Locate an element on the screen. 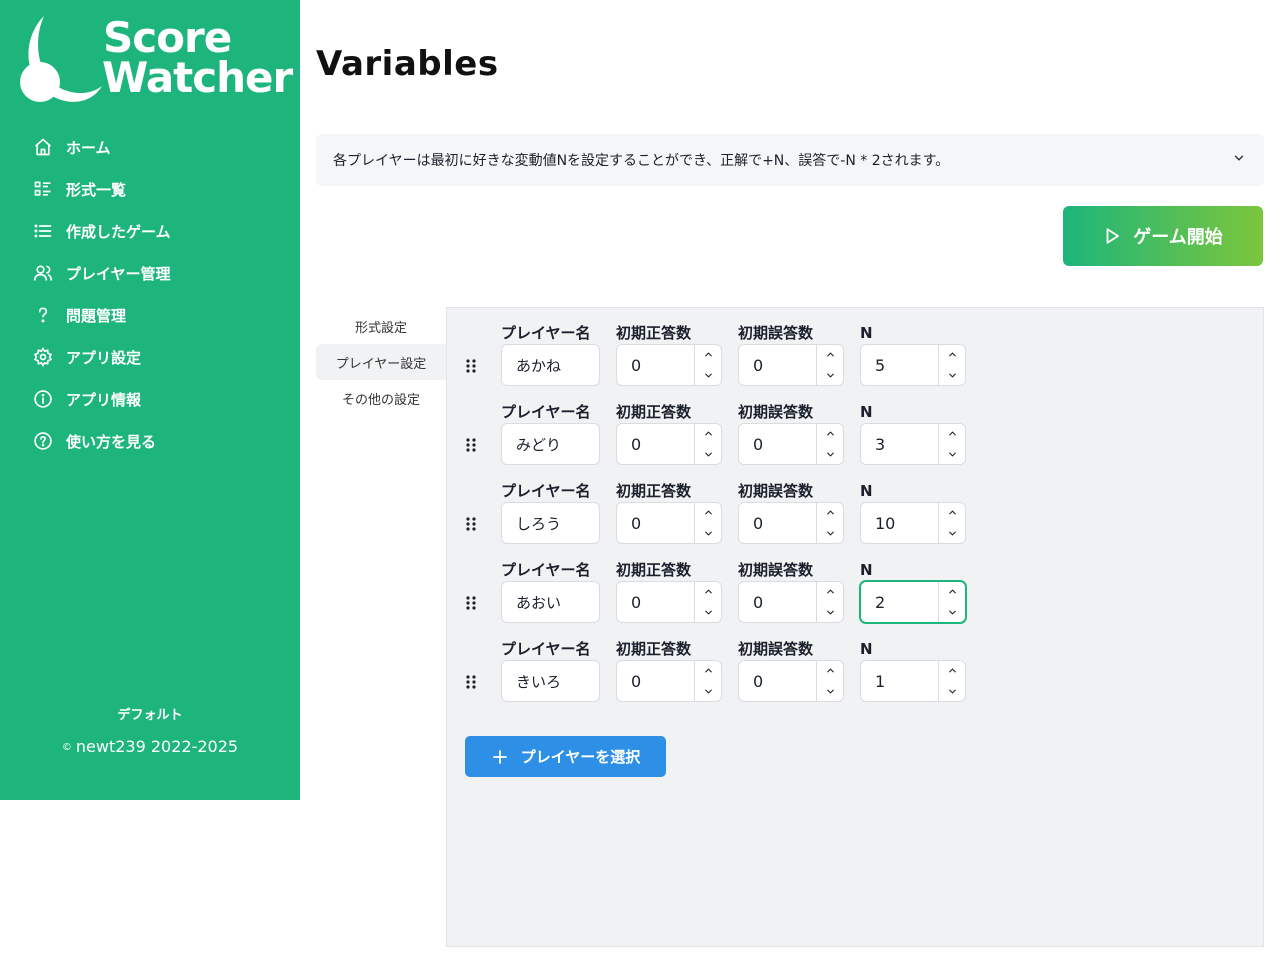  player-name-input: しろう is located at coordinates (550, 523).